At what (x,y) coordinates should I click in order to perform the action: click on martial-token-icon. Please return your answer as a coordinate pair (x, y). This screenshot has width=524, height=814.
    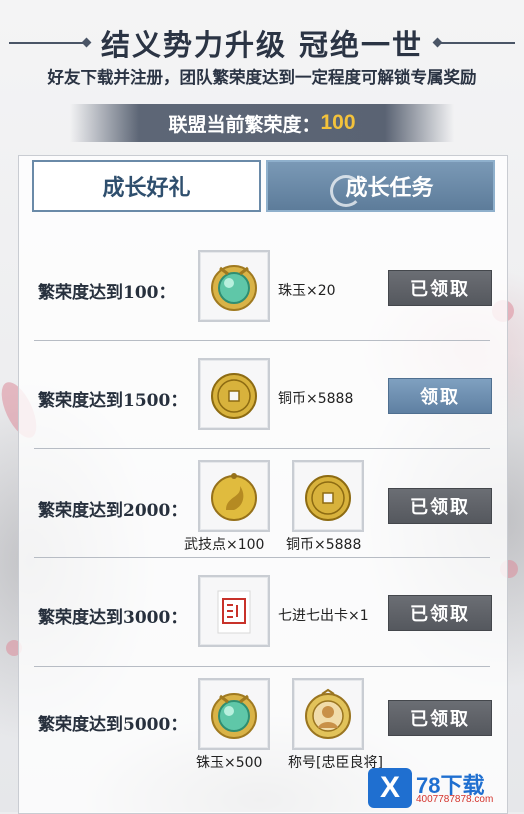
    Looking at the image, I should click on (234, 497).